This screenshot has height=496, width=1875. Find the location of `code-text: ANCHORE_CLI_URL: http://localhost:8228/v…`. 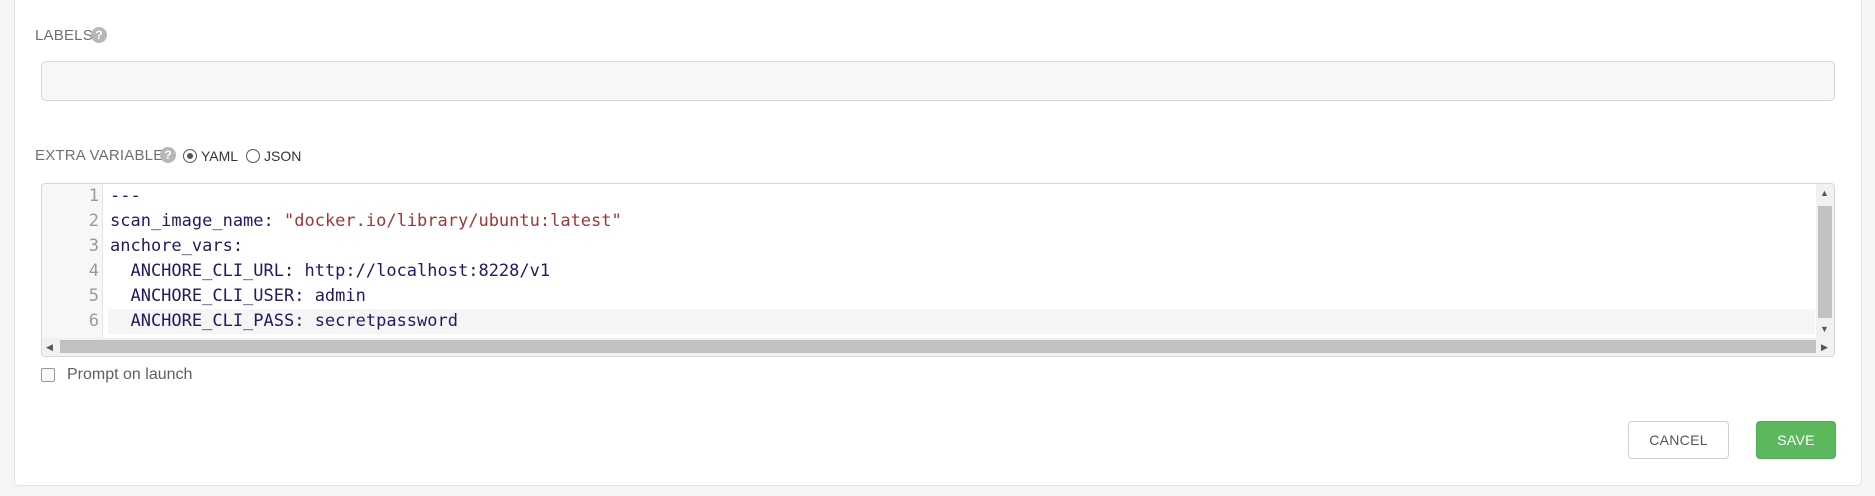

code-text: ANCHORE_CLI_URL: http://localhost:8228/v… is located at coordinates (330, 271).